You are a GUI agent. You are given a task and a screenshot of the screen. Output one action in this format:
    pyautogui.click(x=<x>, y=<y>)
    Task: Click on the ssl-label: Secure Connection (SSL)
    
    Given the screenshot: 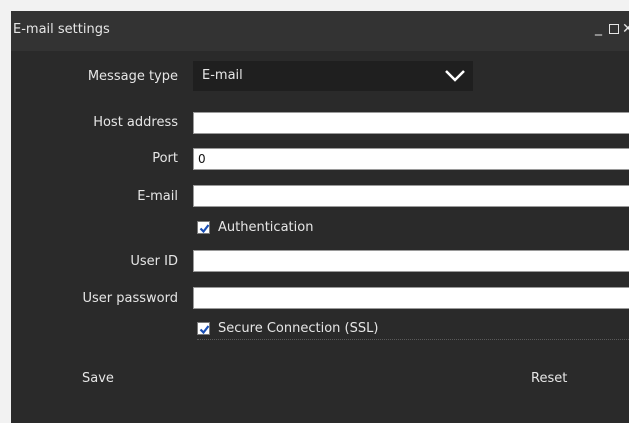 What is the action you would take?
    pyautogui.click(x=298, y=328)
    